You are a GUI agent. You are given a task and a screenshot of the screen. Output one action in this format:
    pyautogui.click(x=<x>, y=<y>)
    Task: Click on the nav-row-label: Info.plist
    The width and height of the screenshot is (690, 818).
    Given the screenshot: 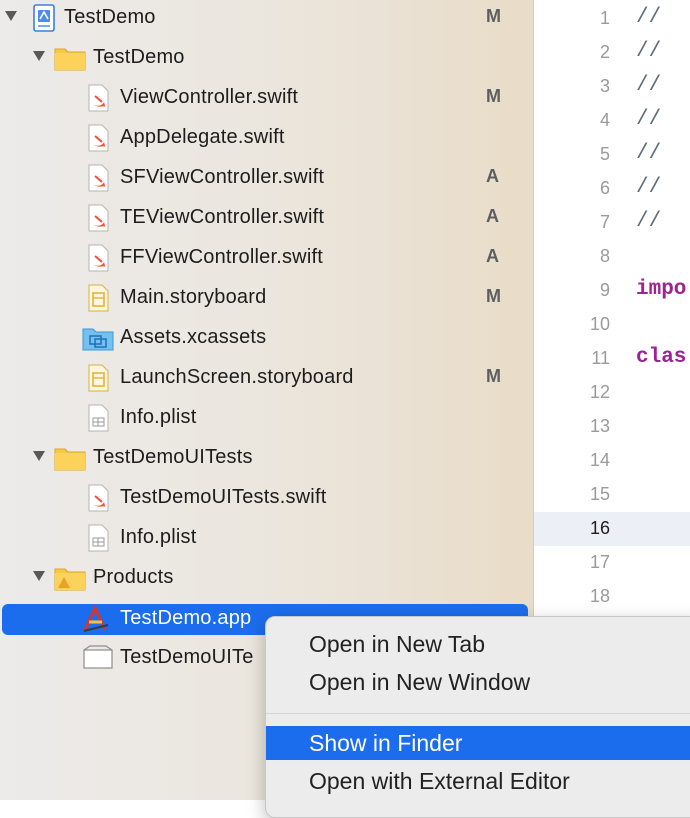 What is the action you would take?
    pyautogui.click(x=158, y=417)
    